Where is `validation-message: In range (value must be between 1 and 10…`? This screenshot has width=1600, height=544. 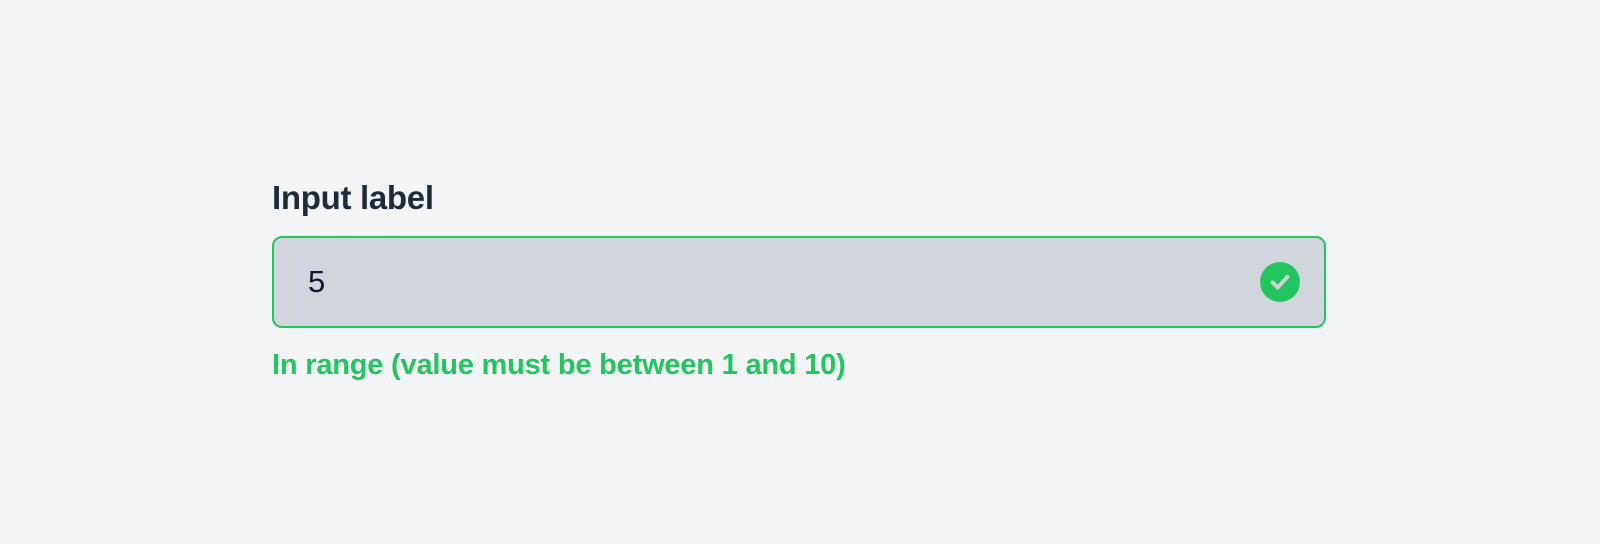 validation-message: In range (value must be between 1 and 10… is located at coordinates (559, 365).